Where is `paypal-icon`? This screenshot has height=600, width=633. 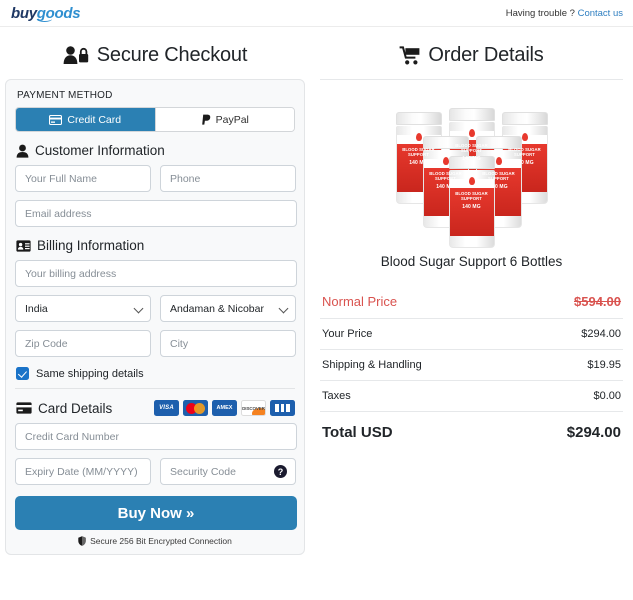 paypal-icon is located at coordinates (206, 120).